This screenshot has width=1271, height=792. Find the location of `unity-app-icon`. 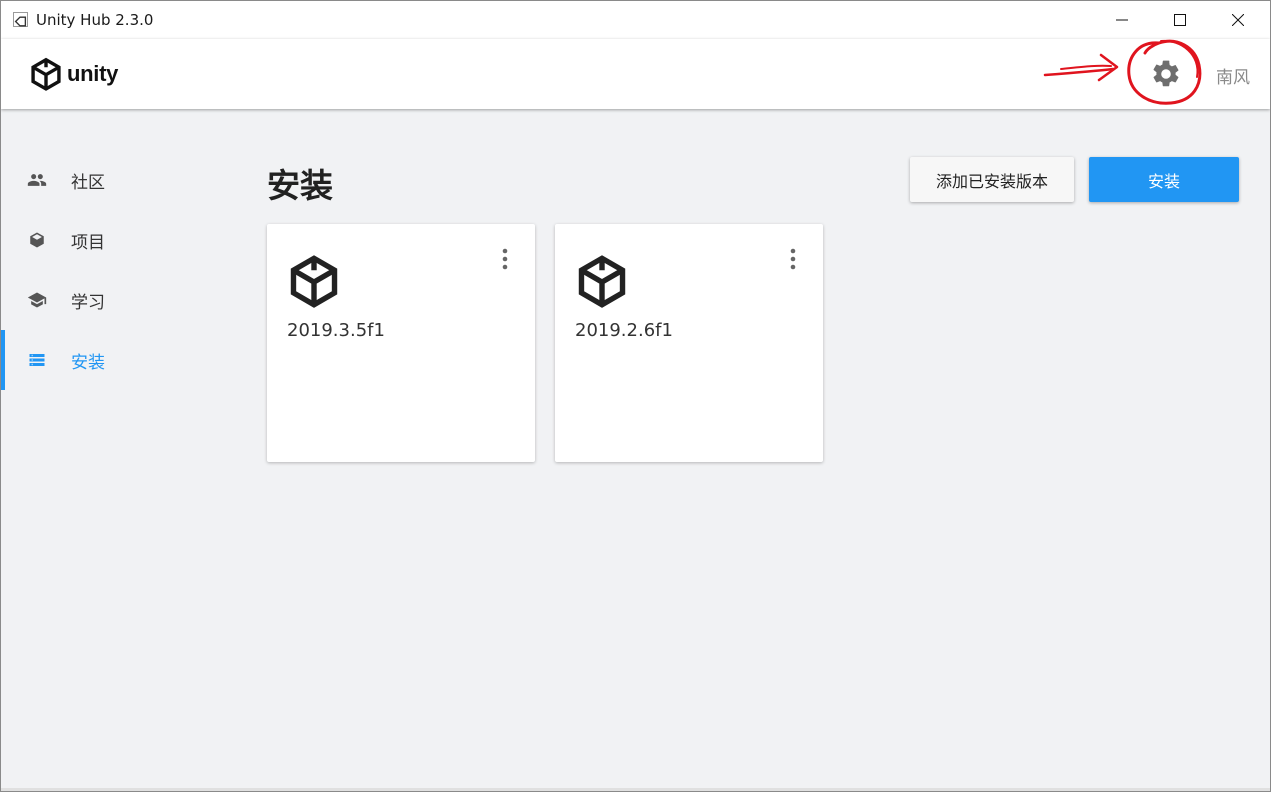

unity-app-icon is located at coordinates (20, 19).